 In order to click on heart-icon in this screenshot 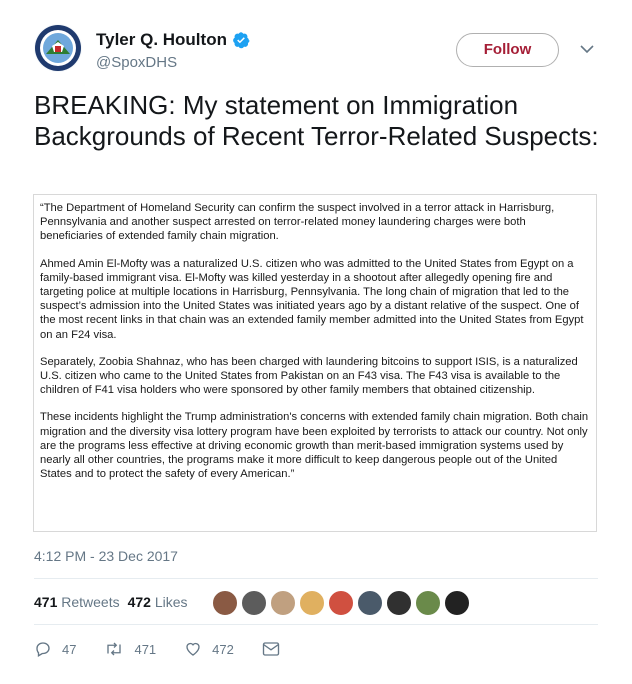, I will do `click(193, 649)`.